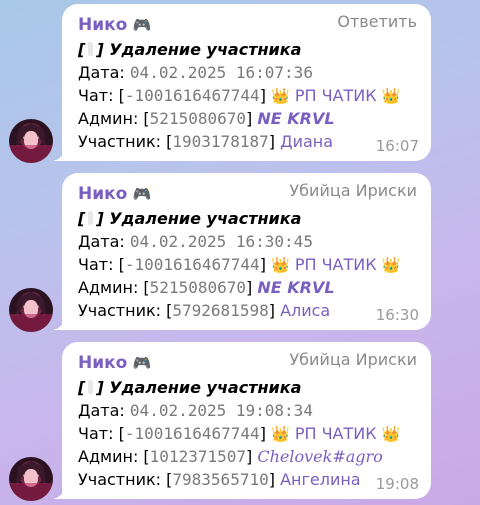 The width and height of the screenshot is (480, 505). Describe the element at coordinates (397, 315) in the screenshot. I see `message-time: 16:30` at that location.